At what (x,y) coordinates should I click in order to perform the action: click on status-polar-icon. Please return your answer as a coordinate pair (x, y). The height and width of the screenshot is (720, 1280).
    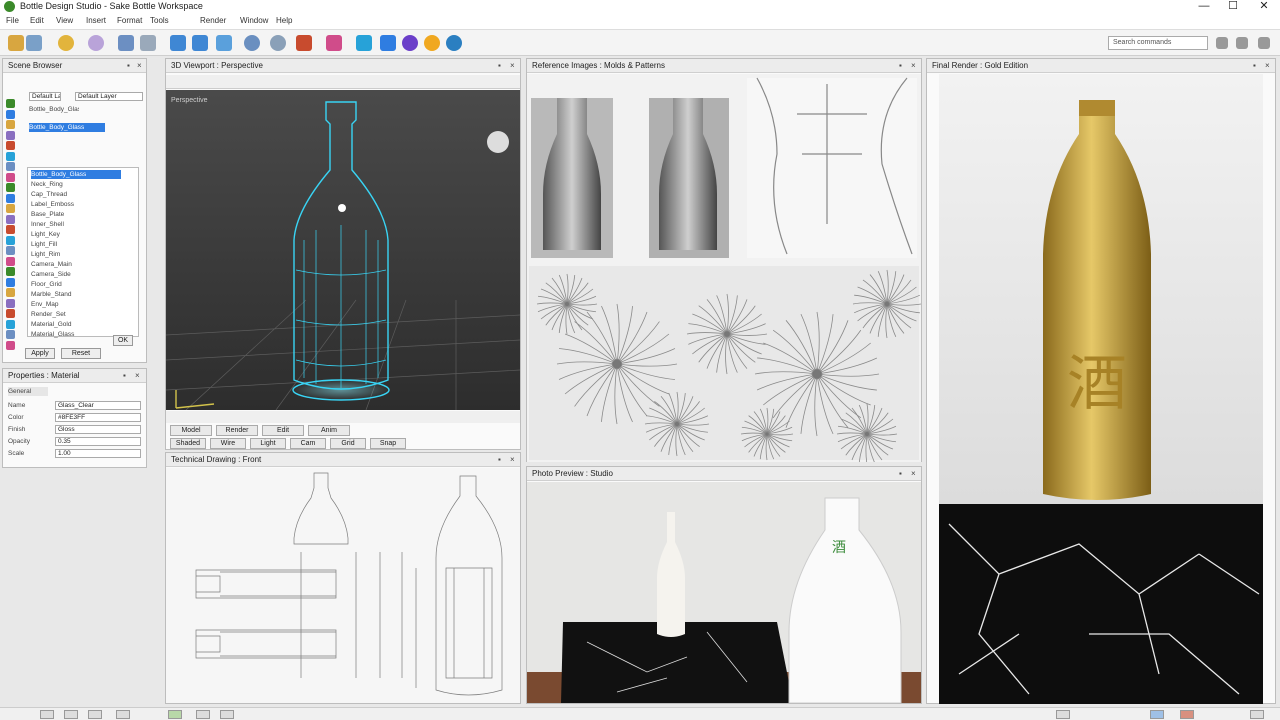
    Looking at the image, I should click on (123, 714).